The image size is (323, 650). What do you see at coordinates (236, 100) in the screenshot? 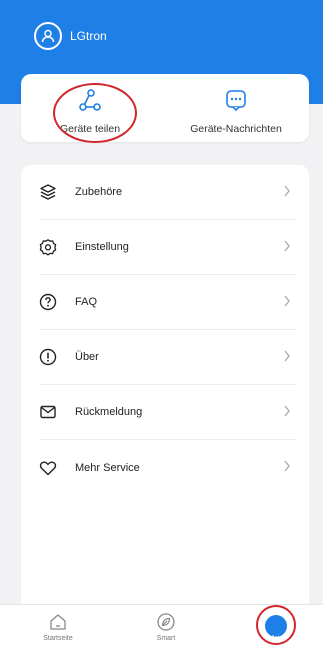
I see `message-dots-icon` at bounding box center [236, 100].